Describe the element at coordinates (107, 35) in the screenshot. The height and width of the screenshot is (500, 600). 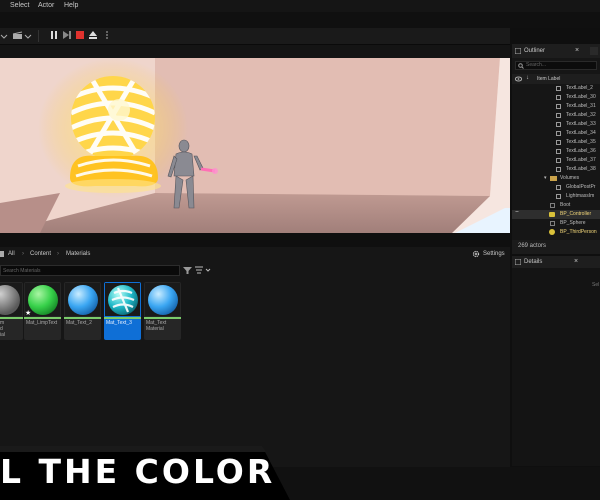
I see `more-options-icon` at that location.